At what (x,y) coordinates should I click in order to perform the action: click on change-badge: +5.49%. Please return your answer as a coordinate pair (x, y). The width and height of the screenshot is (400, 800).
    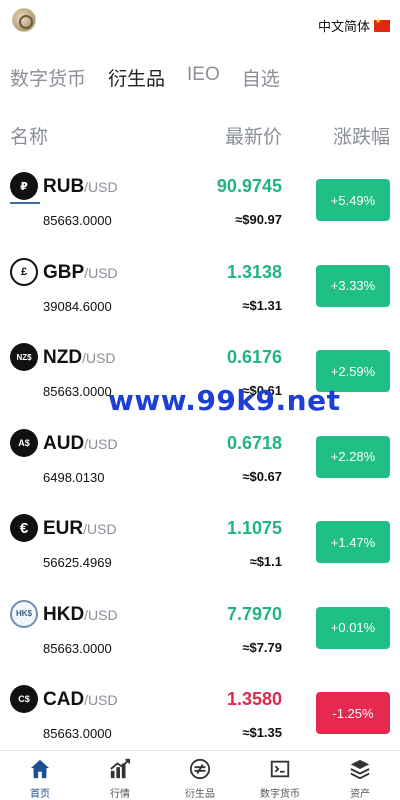
    Looking at the image, I should click on (353, 200).